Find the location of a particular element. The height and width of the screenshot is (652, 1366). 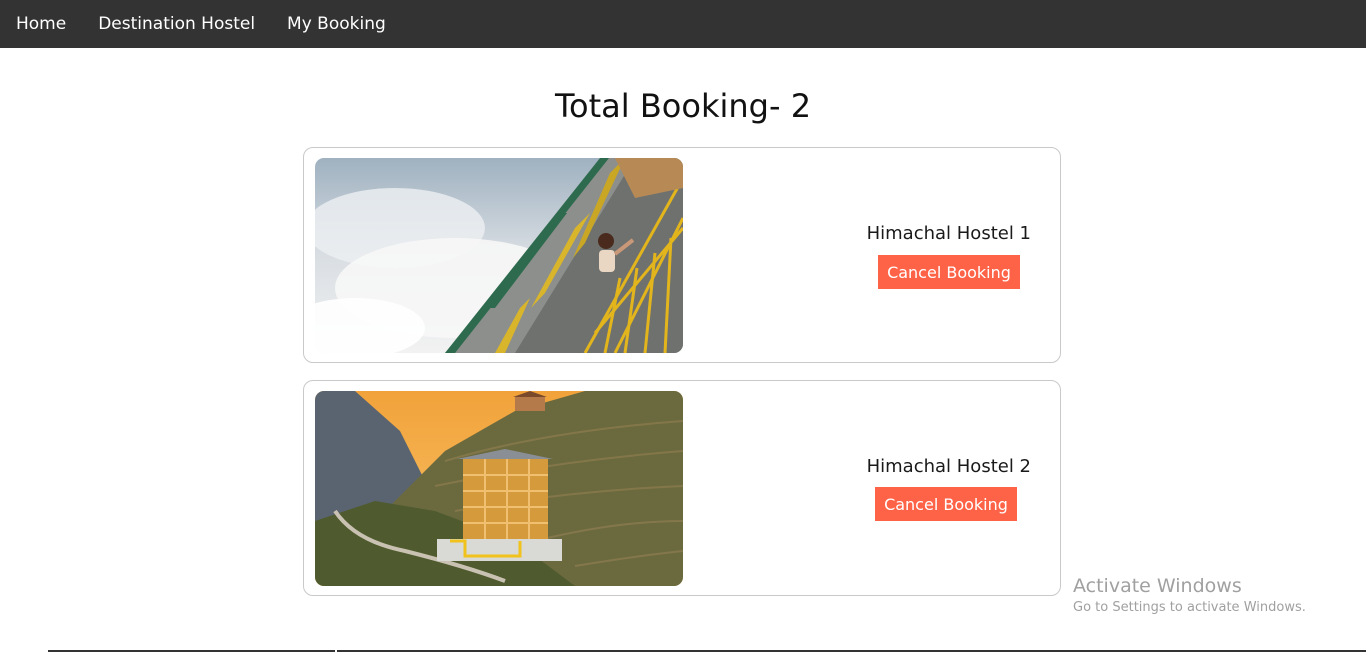

nav-link-home: Home is located at coordinates (41, 24).